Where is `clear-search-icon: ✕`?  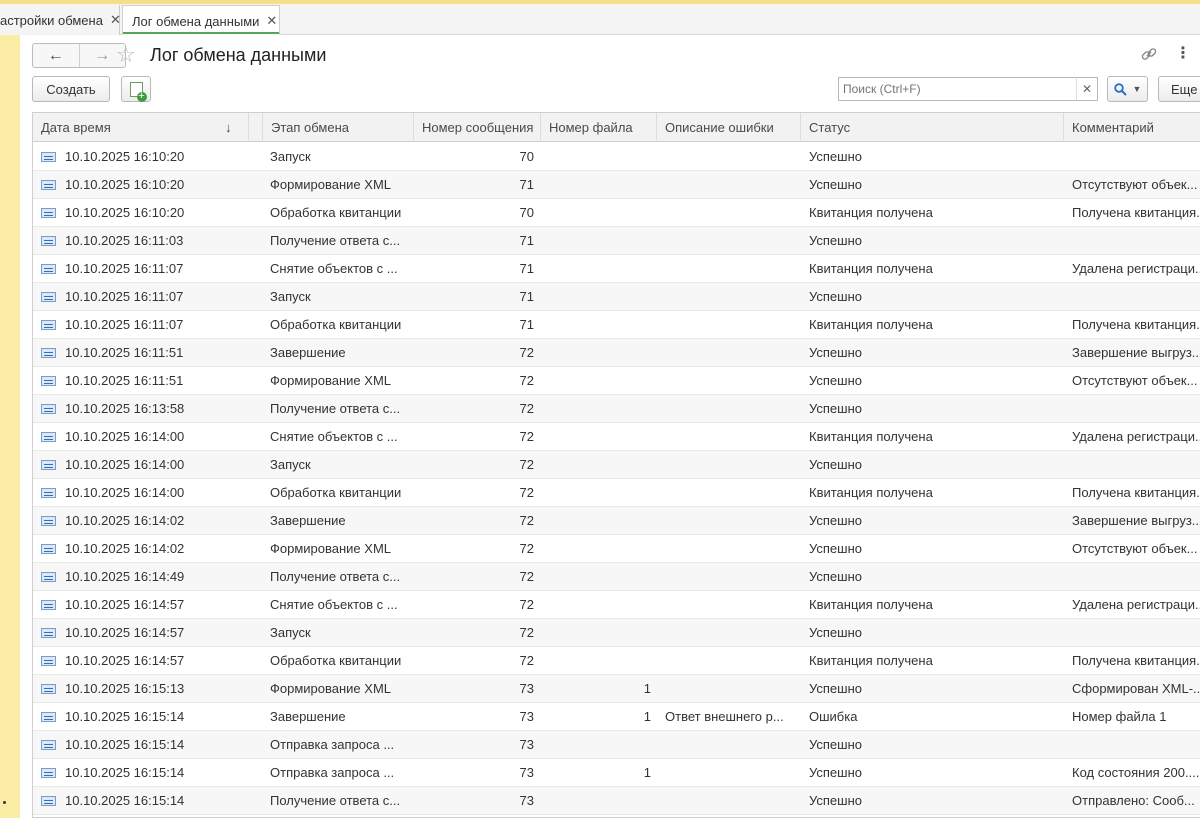
clear-search-icon: ✕ is located at coordinates (1087, 89).